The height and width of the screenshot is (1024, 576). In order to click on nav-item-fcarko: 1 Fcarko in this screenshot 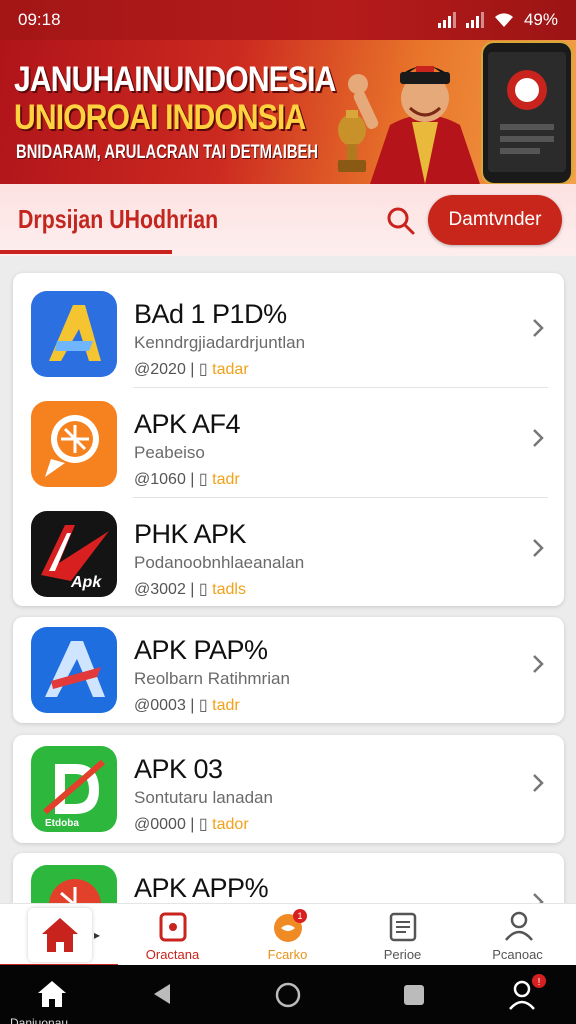, I will do `click(287, 935)`.